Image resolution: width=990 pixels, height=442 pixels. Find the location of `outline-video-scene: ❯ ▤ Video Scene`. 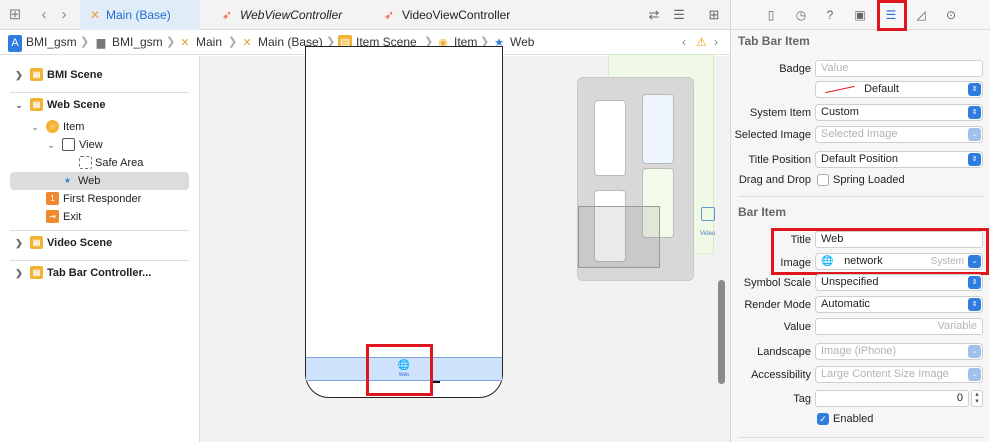

outline-video-scene: ❯ ▤ Video Scene is located at coordinates (100, 243).